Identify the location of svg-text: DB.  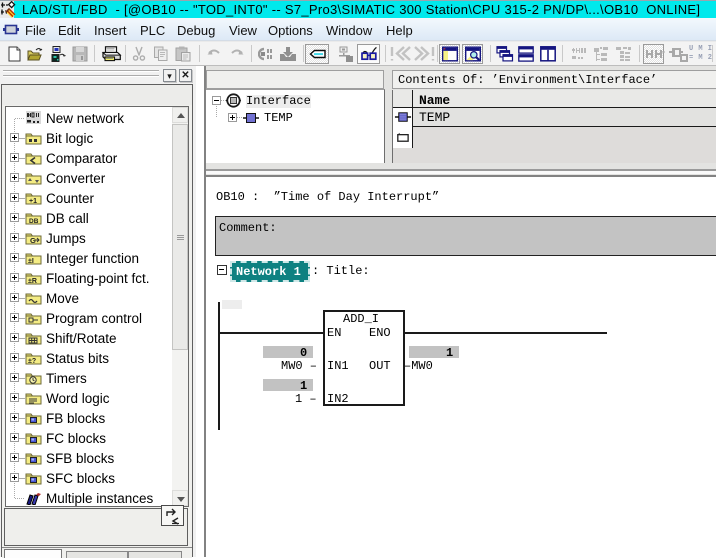
(34, 221).